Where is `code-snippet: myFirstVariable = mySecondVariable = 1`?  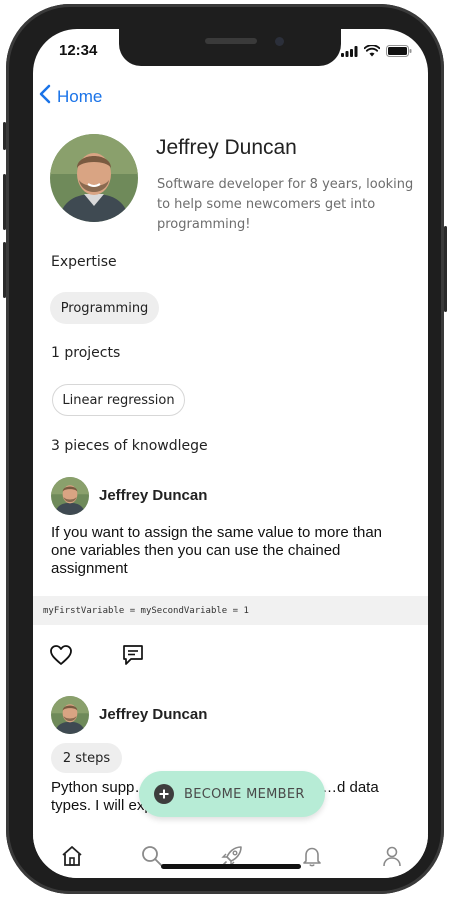
code-snippet: myFirstVariable = mySecondVariable = 1 is located at coordinates (230, 610).